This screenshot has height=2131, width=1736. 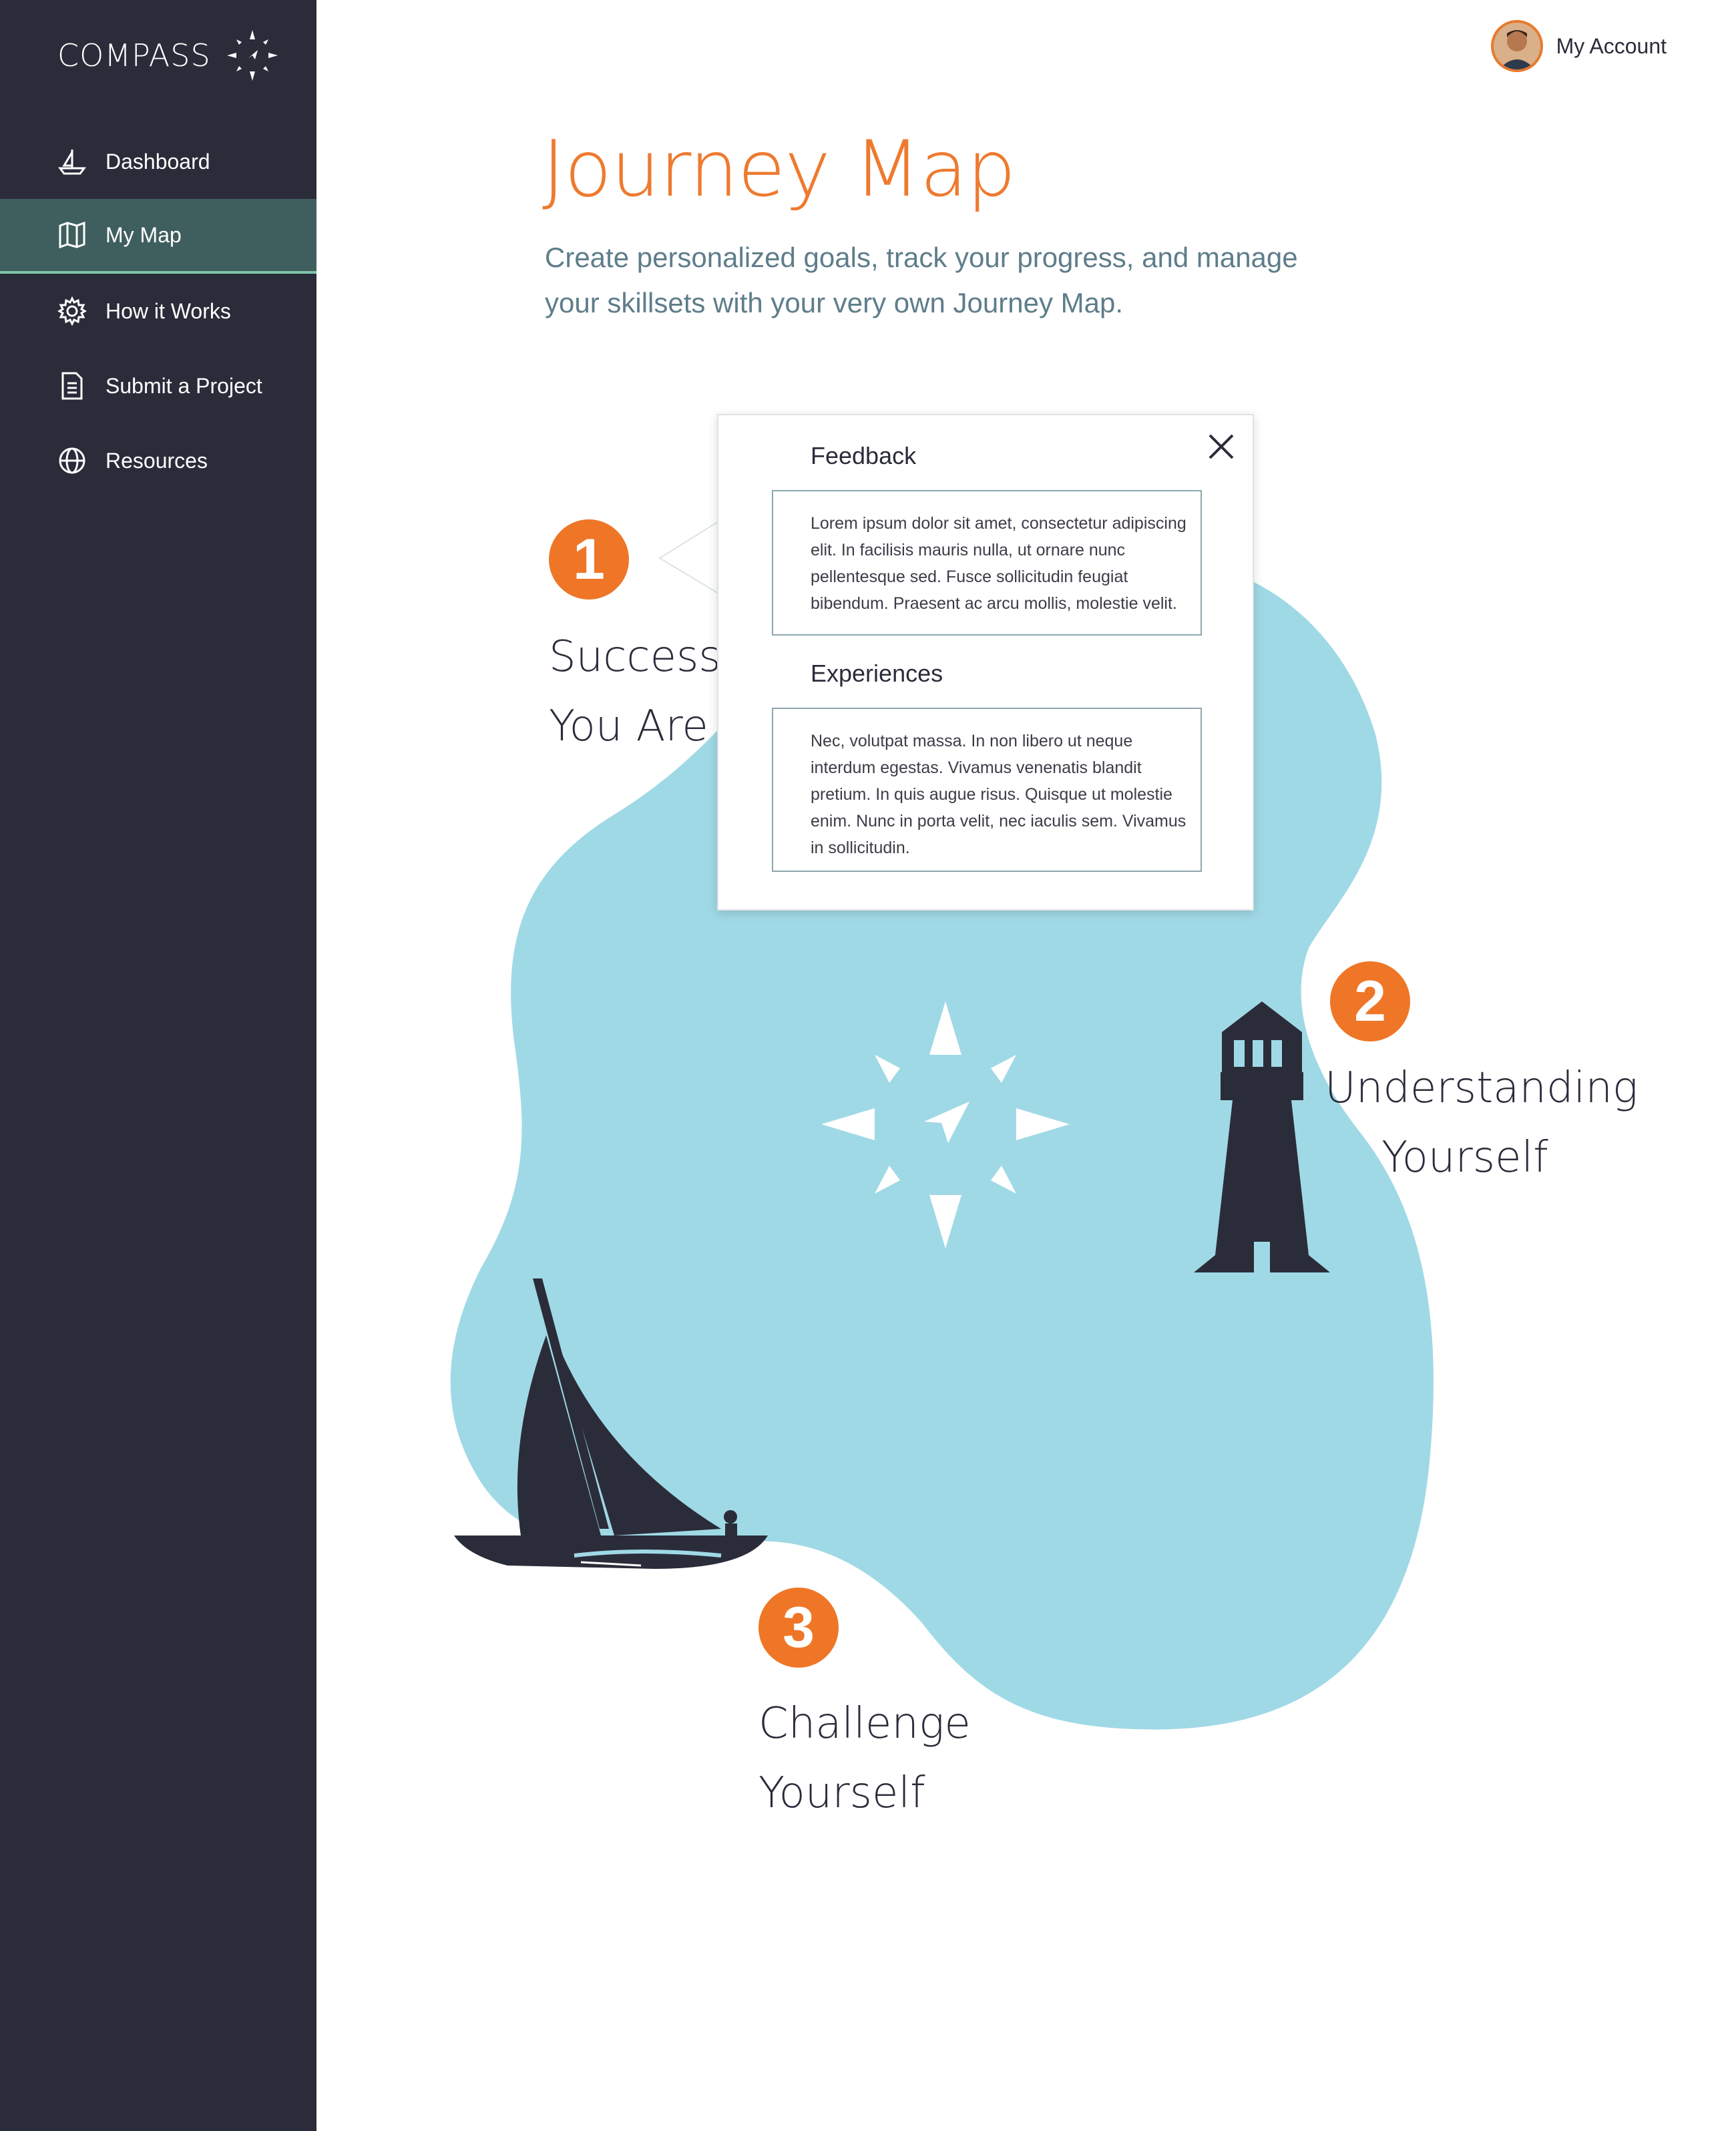 What do you see at coordinates (864, 1759) in the screenshot?
I see `step-3-label: Challenge Yourself` at bounding box center [864, 1759].